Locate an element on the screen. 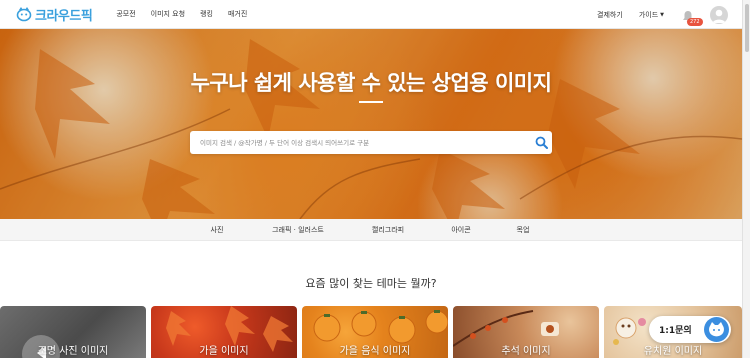 The height and width of the screenshot is (358, 750). pay-link: 결제하기 is located at coordinates (610, 15).